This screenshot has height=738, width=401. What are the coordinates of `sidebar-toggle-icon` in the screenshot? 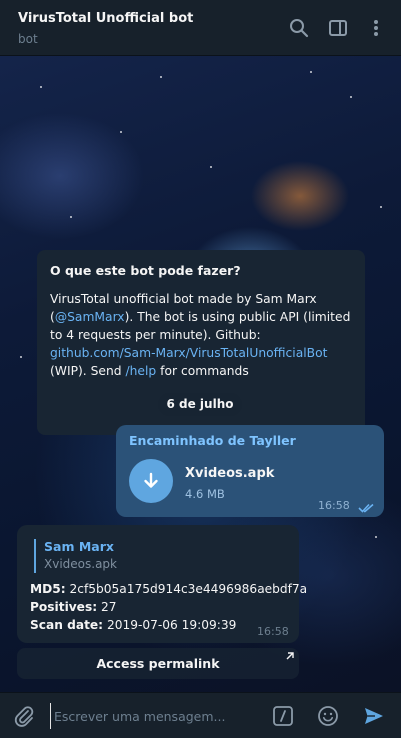 It's located at (338, 28).